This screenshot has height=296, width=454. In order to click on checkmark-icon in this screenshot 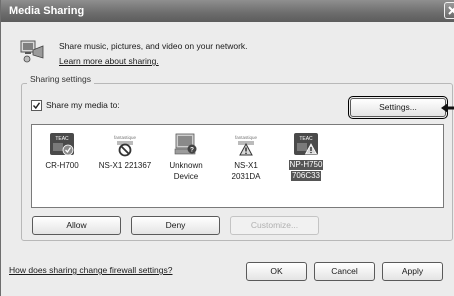, I will do `click(36, 106)`.